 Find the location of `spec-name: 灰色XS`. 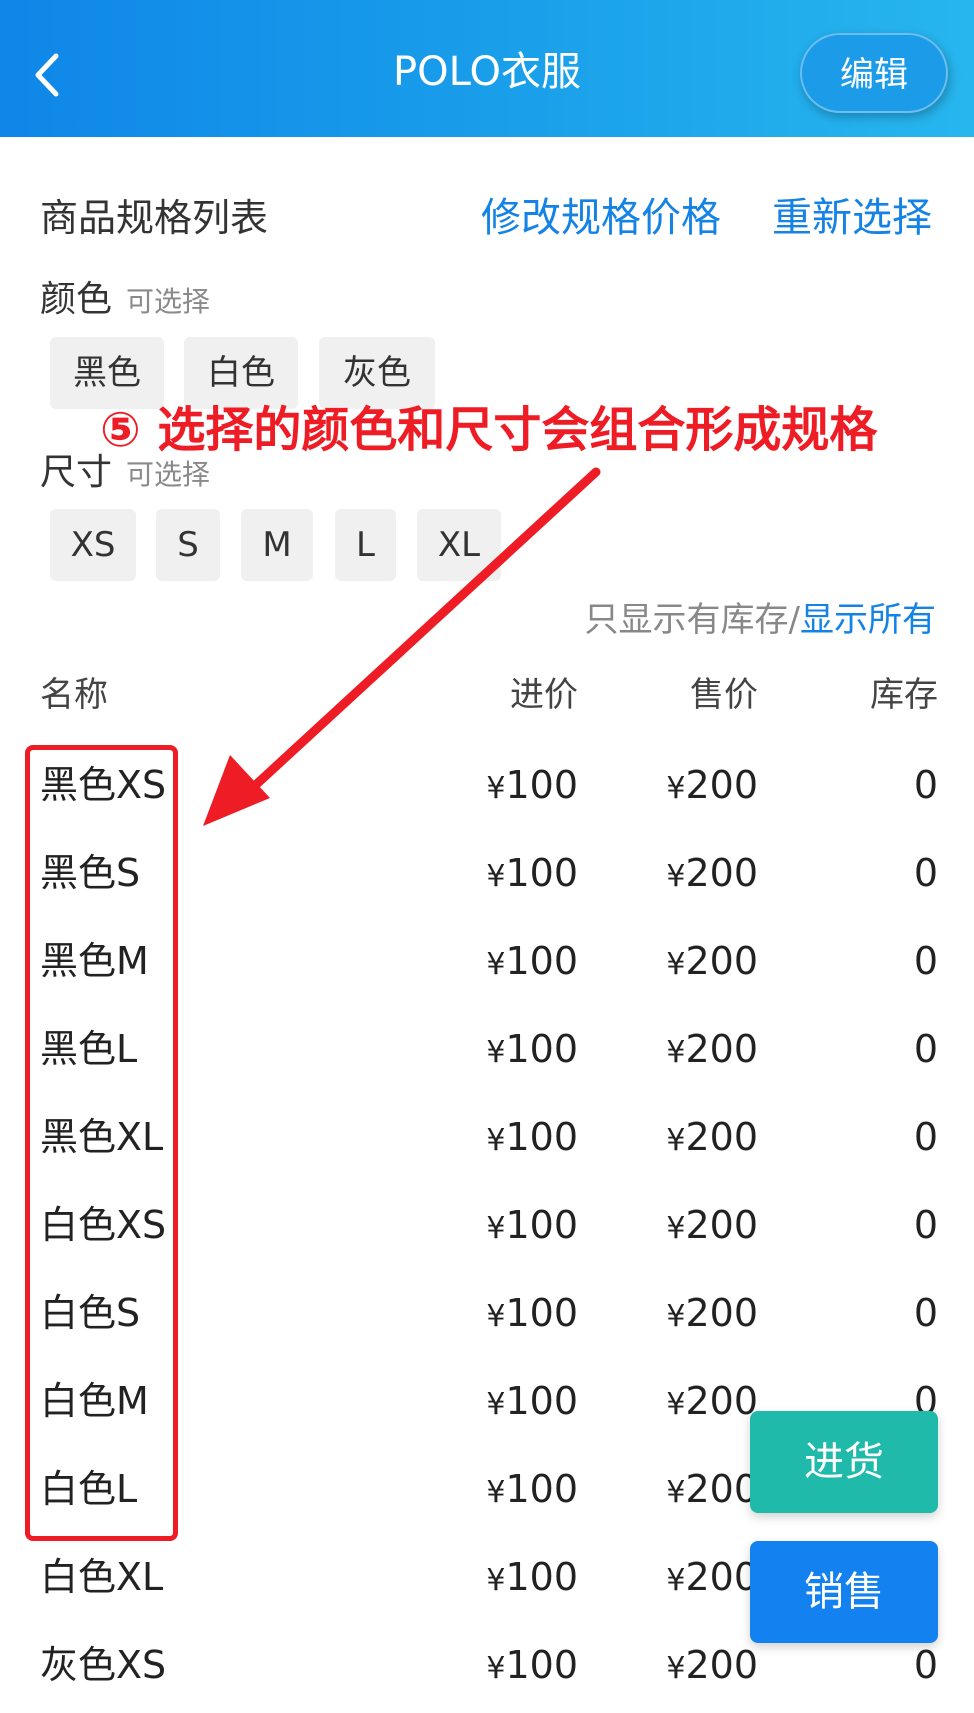

spec-name: 灰色XS is located at coordinates (103, 1665).